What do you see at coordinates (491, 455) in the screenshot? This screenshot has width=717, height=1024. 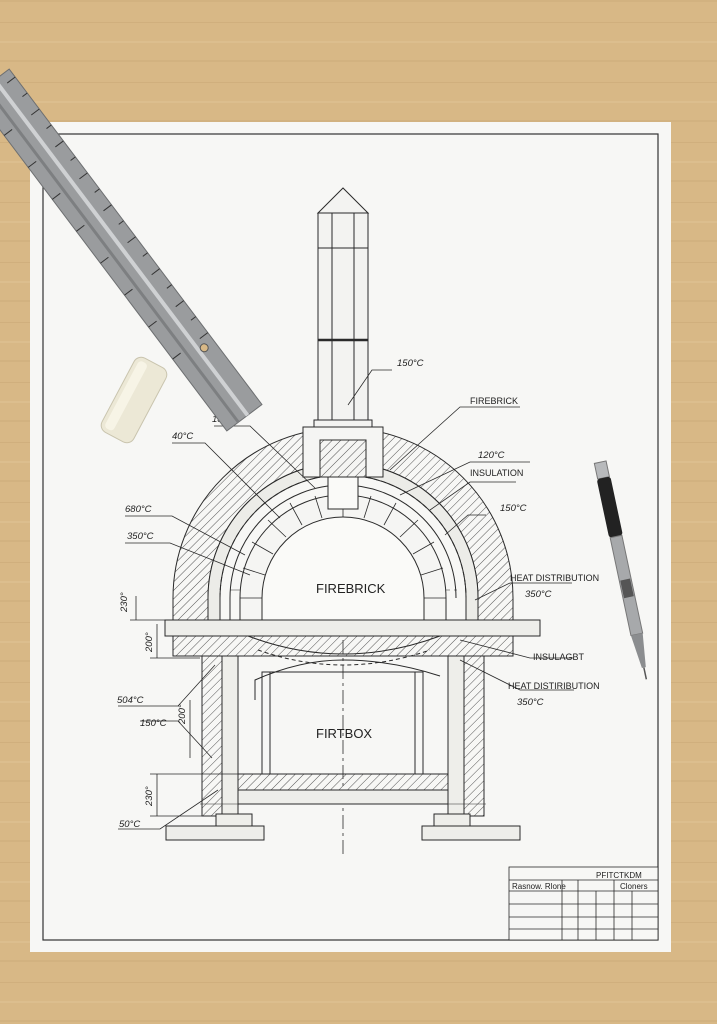 I see `label-120c: 120°C` at bounding box center [491, 455].